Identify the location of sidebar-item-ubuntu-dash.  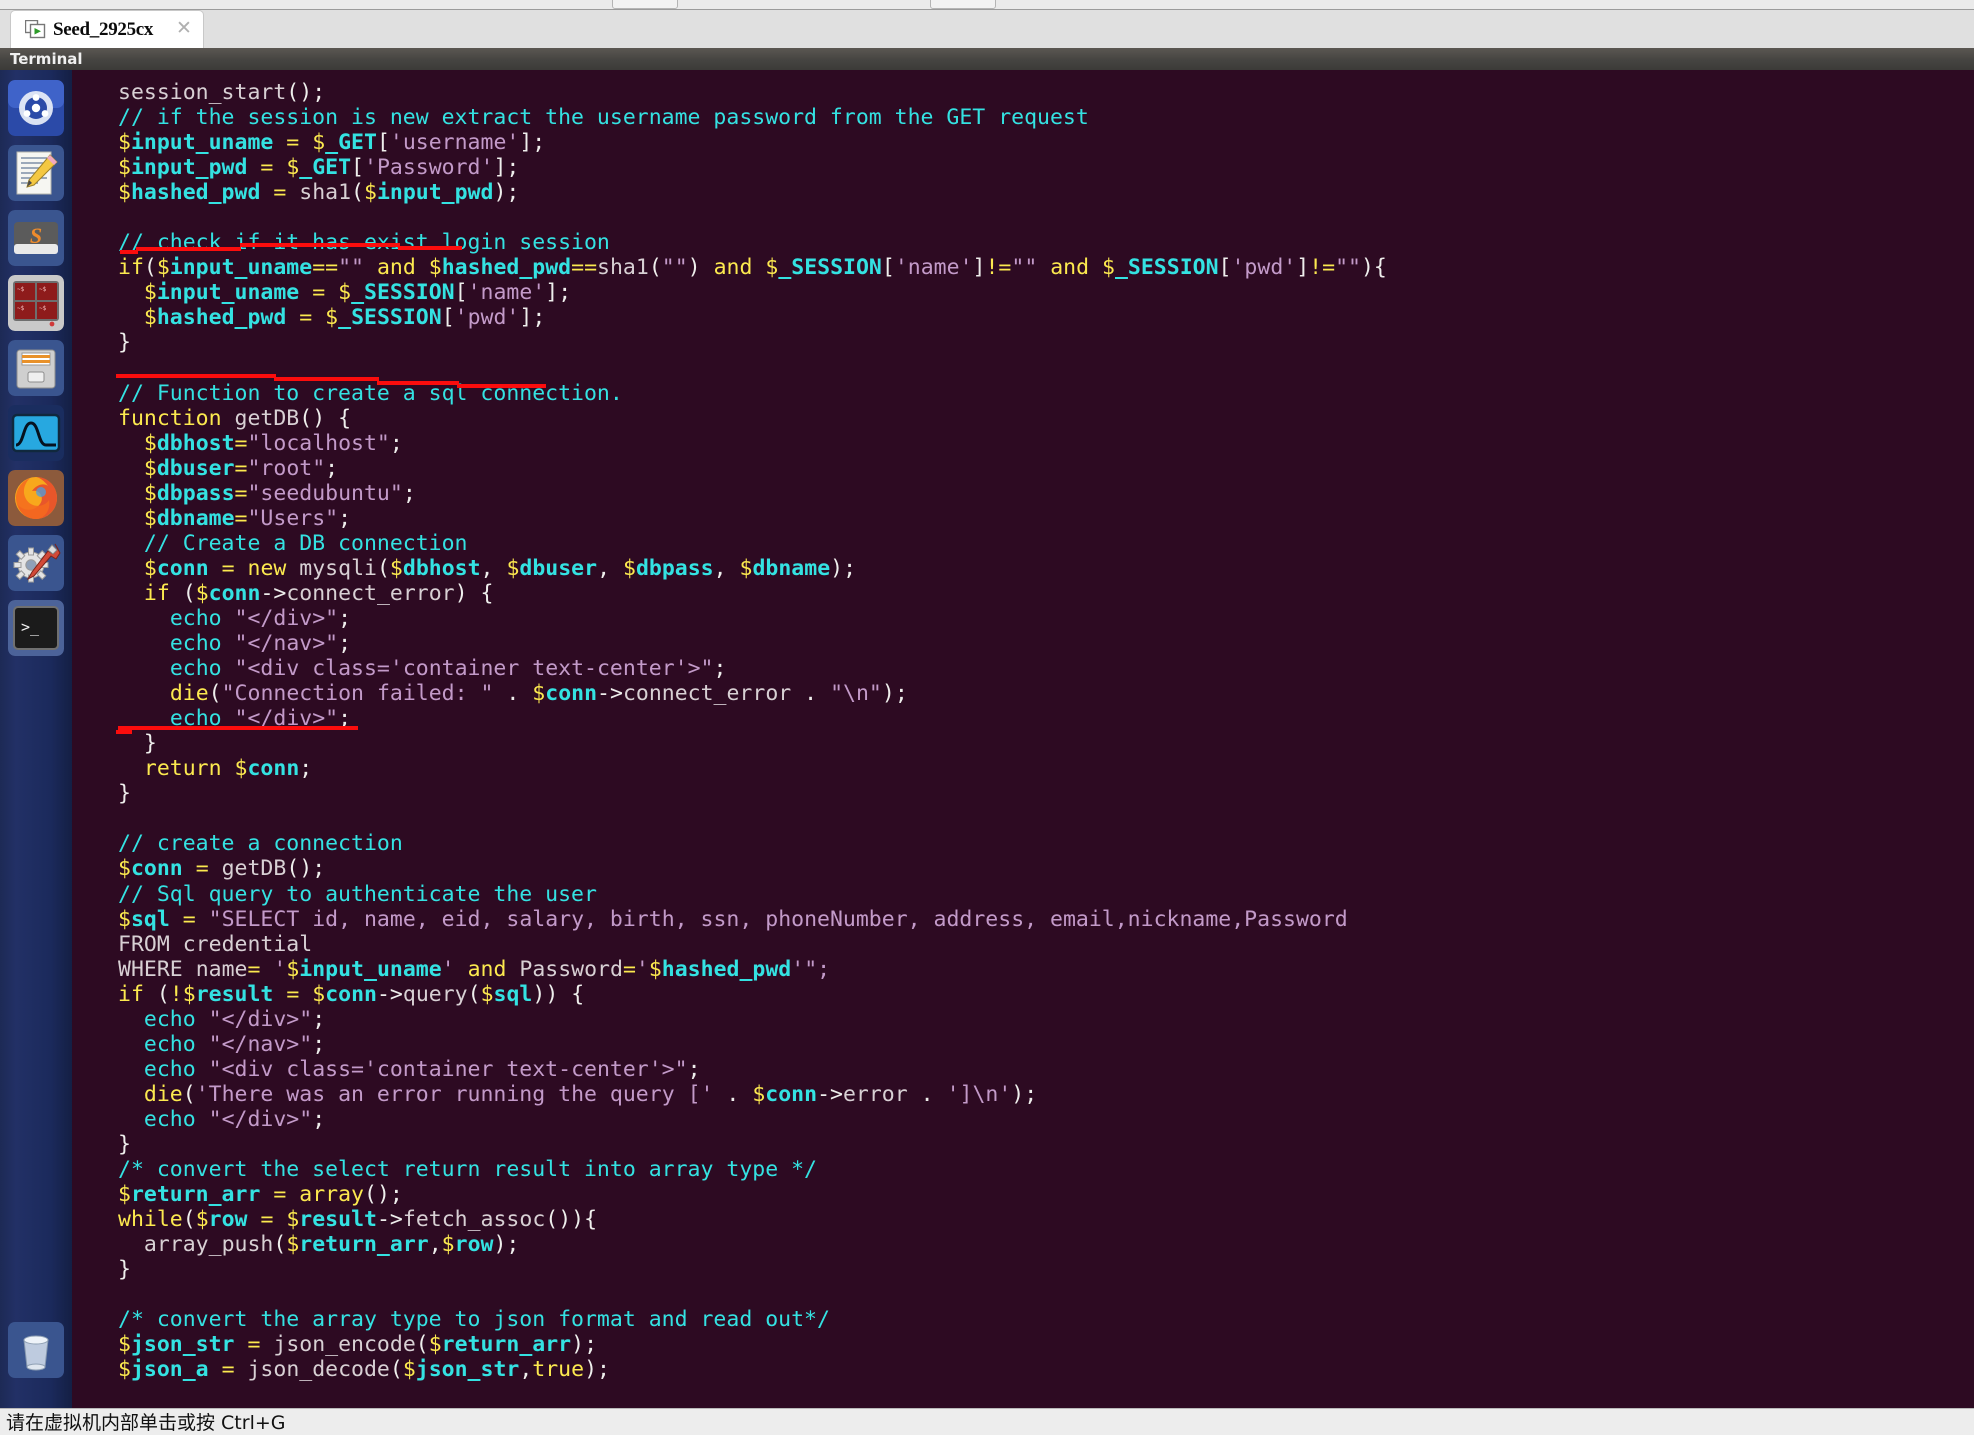
(36, 108).